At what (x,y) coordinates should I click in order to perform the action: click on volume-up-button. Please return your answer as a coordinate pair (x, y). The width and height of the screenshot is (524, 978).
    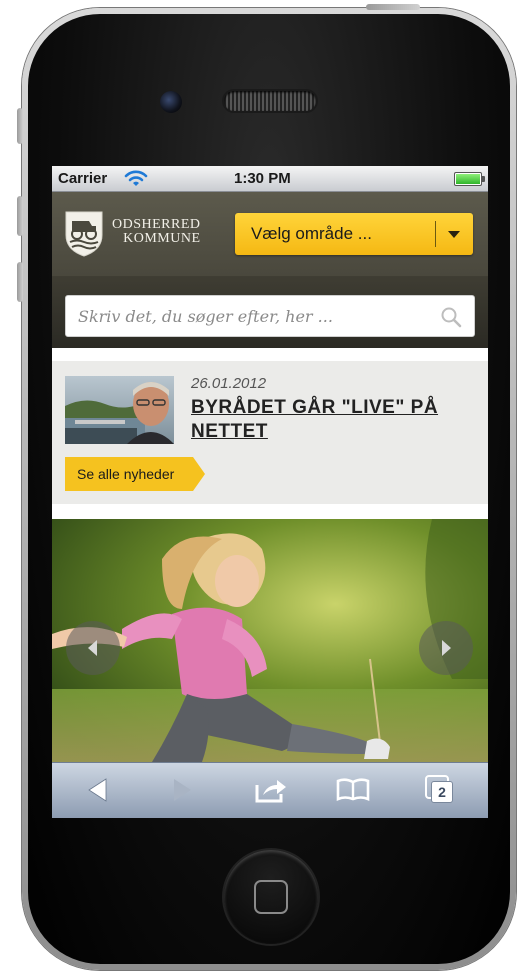
    Looking at the image, I should click on (20, 216).